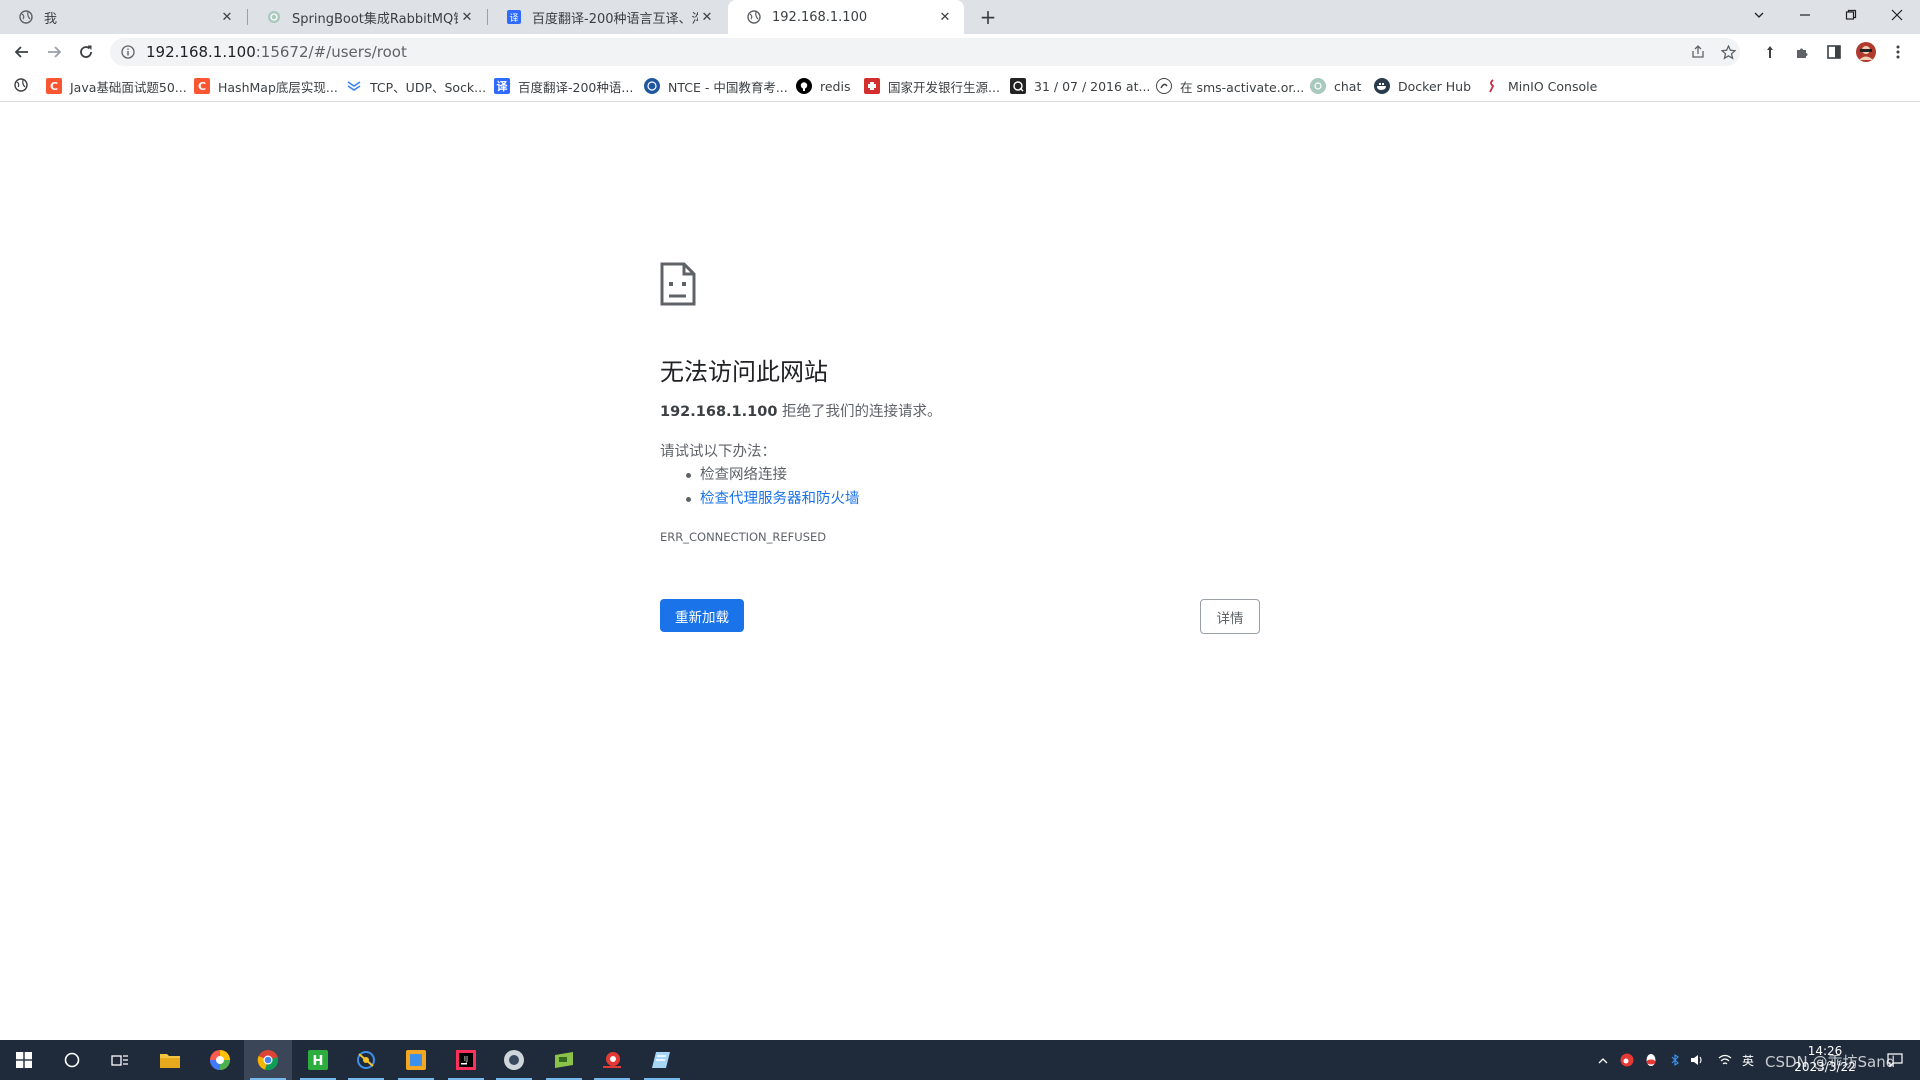 The height and width of the screenshot is (1080, 1920). What do you see at coordinates (1382, 86) in the screenshot?
I see `docker-icon` at bounding box center [1382, 86].